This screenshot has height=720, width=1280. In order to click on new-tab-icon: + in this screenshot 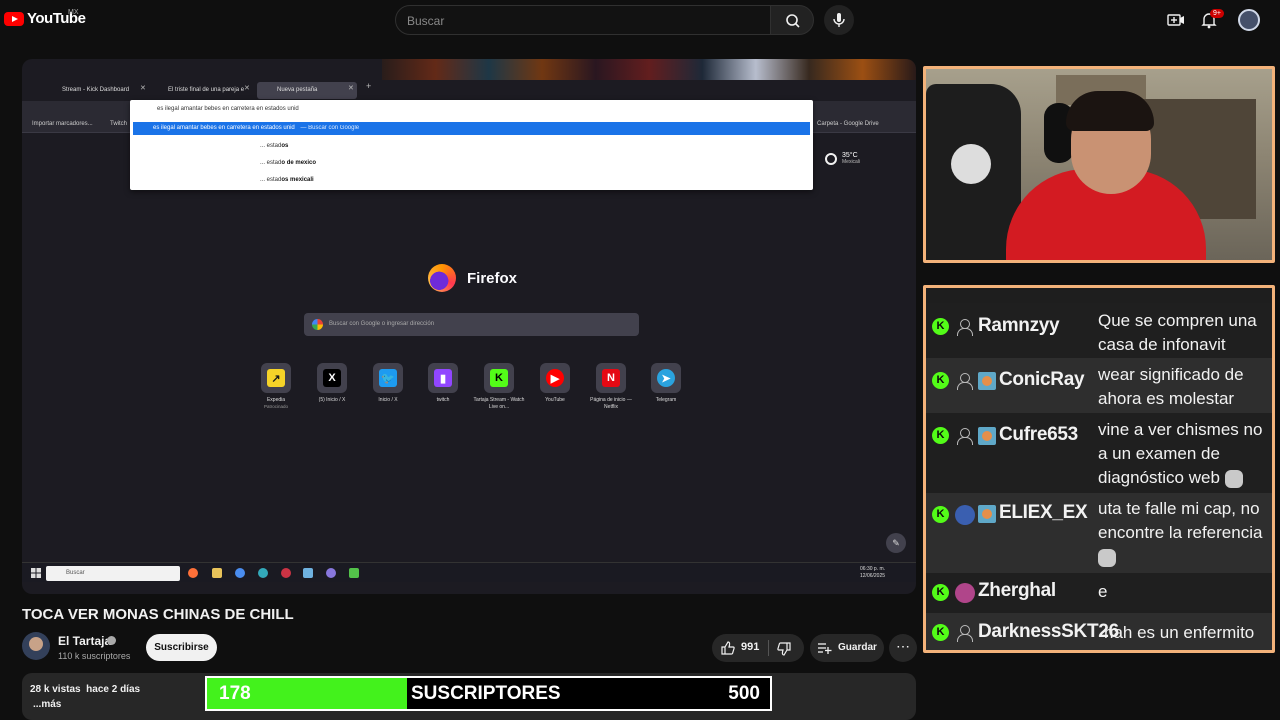, I will do `click(368, 86)`.